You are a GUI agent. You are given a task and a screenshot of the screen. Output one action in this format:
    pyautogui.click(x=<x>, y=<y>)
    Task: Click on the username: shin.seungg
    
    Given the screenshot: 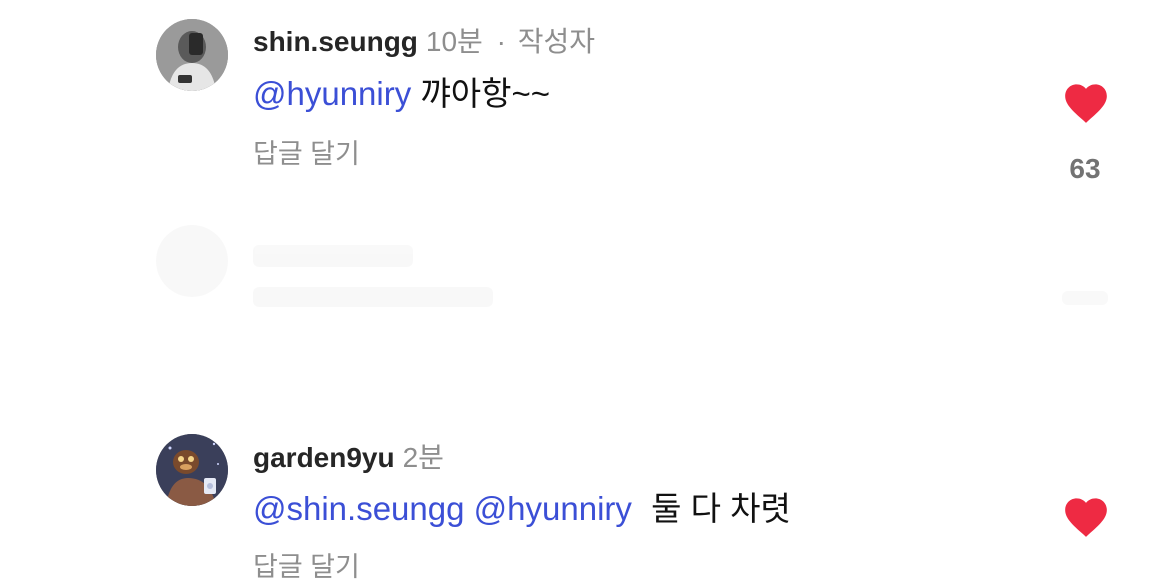 What is the action you would take?
    pyautogui.click(x=335, y=41)
    